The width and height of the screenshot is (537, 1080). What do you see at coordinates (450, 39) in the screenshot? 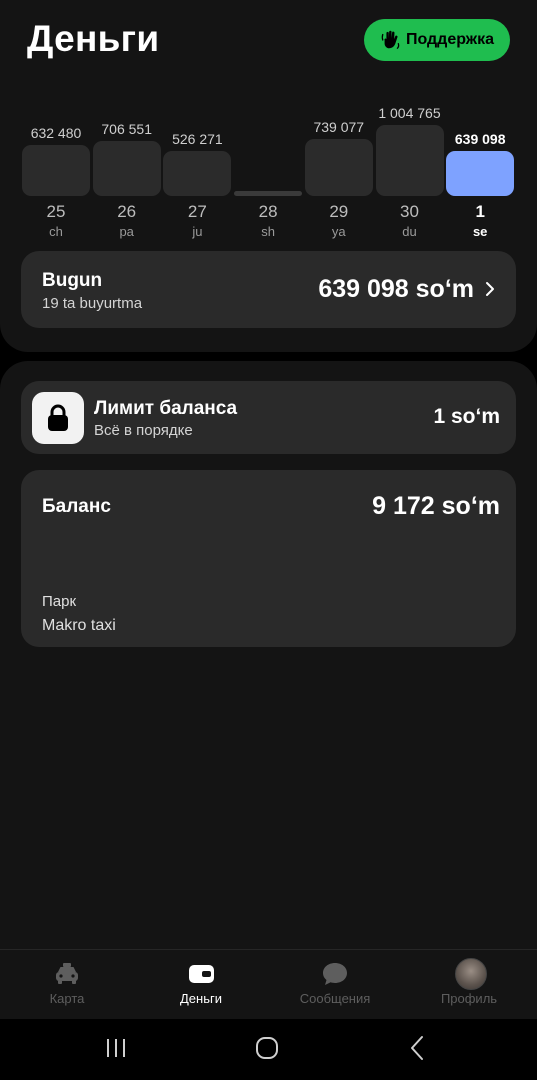
I see `support-button-label: Поддержка` at bounding box center [450, 39].